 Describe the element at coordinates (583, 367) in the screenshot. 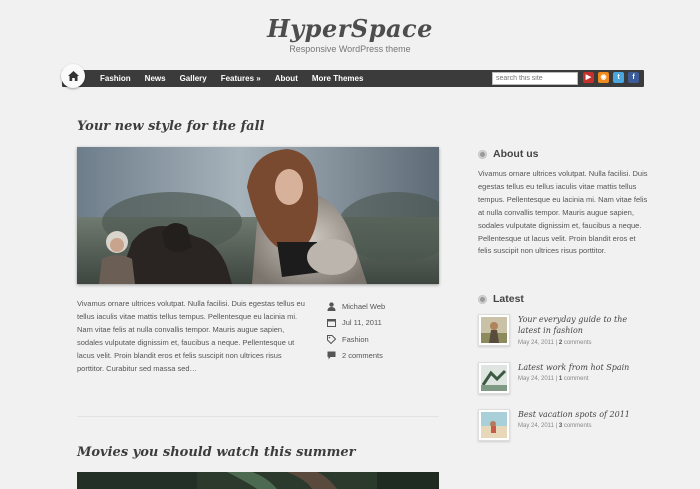

I see `latest-title: Latest work from hot Spain` at that location.